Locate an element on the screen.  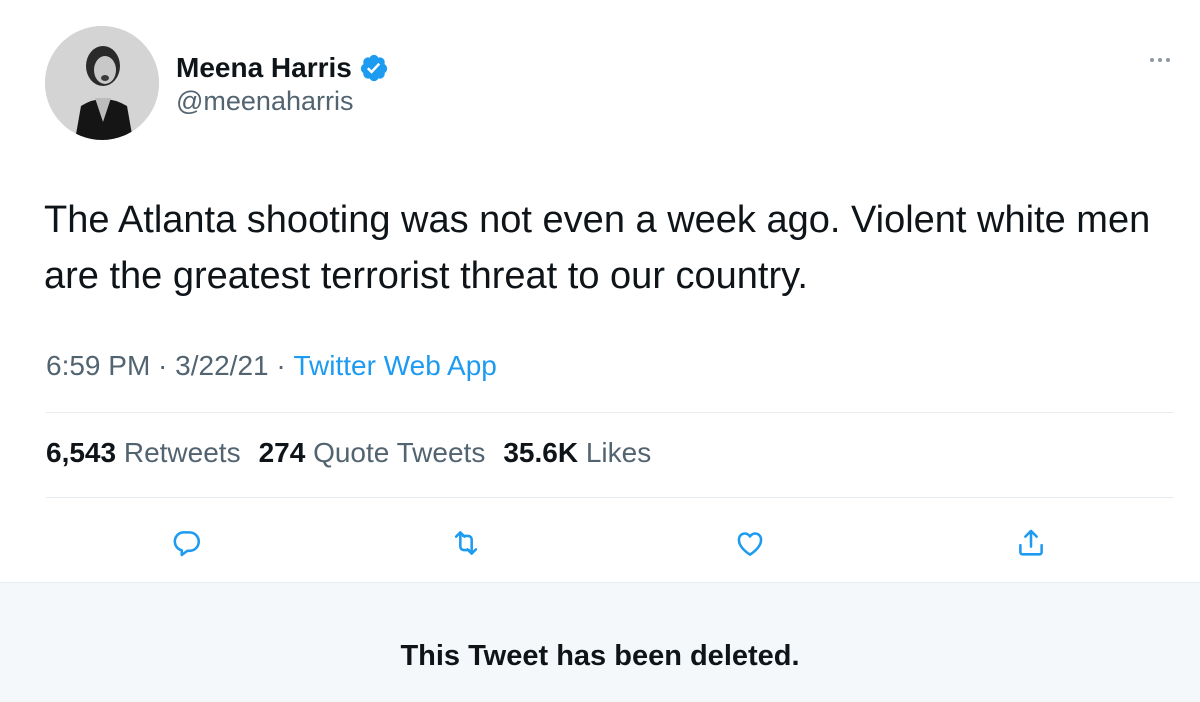
like-button is located at coordinates (750, 543).